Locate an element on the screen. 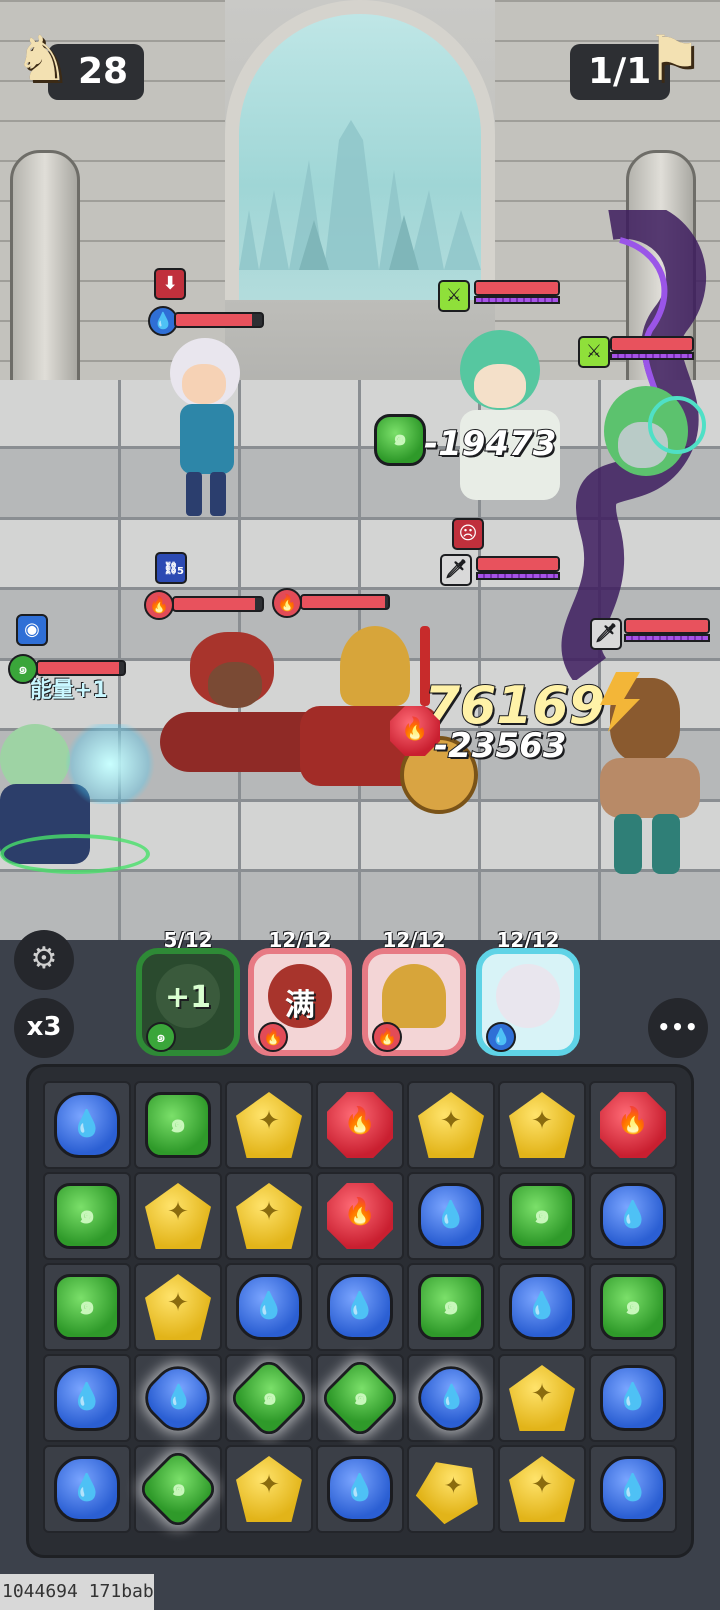  character-face is located at coordinates (204, 384).